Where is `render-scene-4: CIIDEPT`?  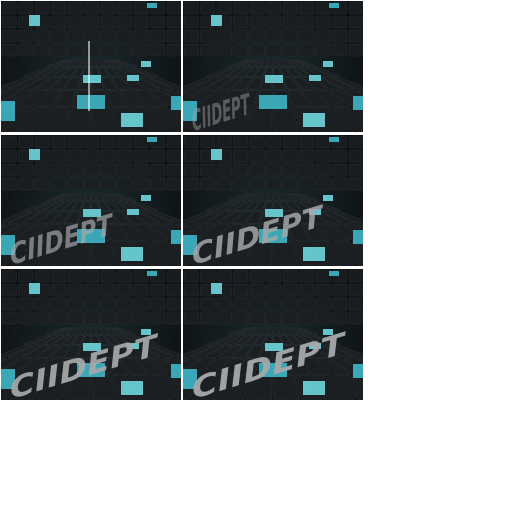
render-scene-4: CIIDEPT is located at coordinates (273, 200).